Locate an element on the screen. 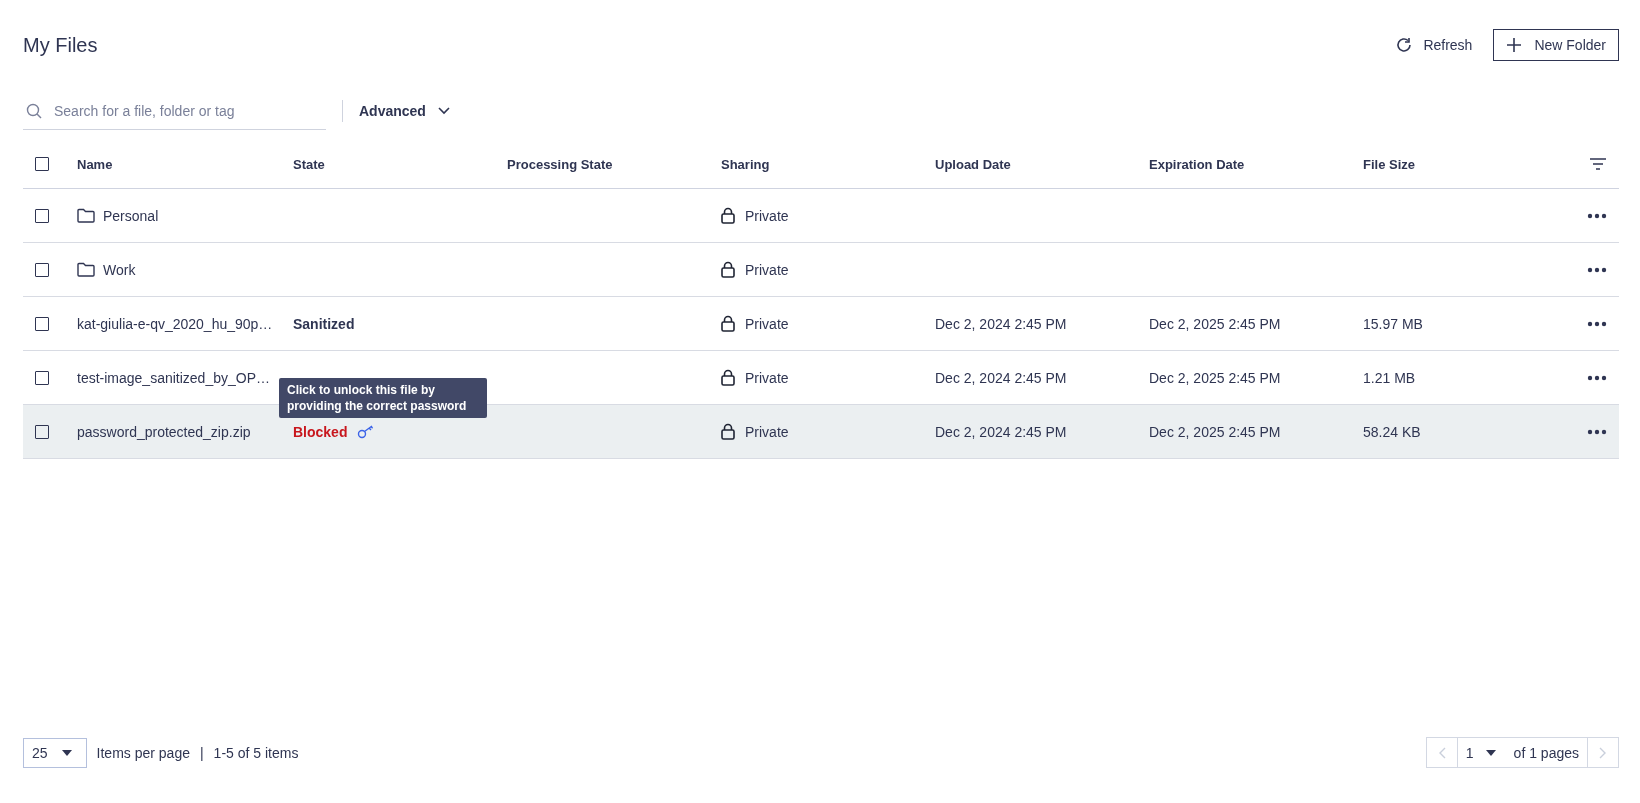 The width and height of the screenshot is (1640, 803). filter-icon is located at coordinates (1598, 164).